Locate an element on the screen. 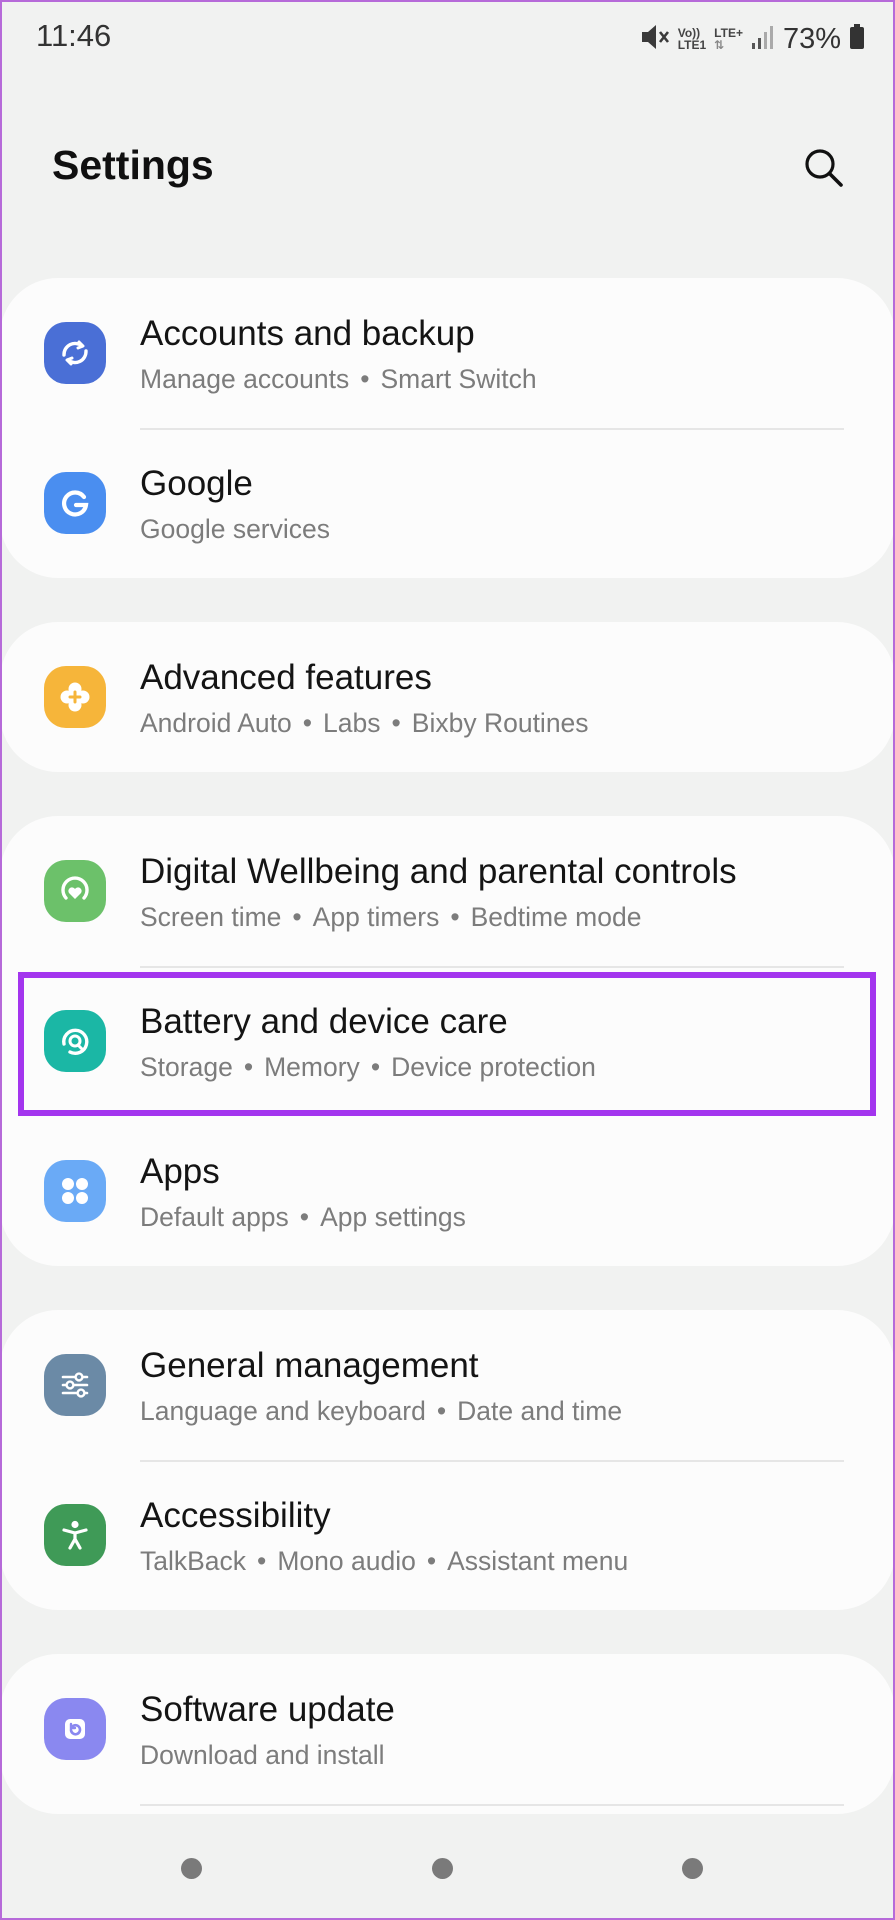 The height and width of the screenshot is (1920, 895). subtitle-part: Manage accounts is located at coordinates (245, 379).